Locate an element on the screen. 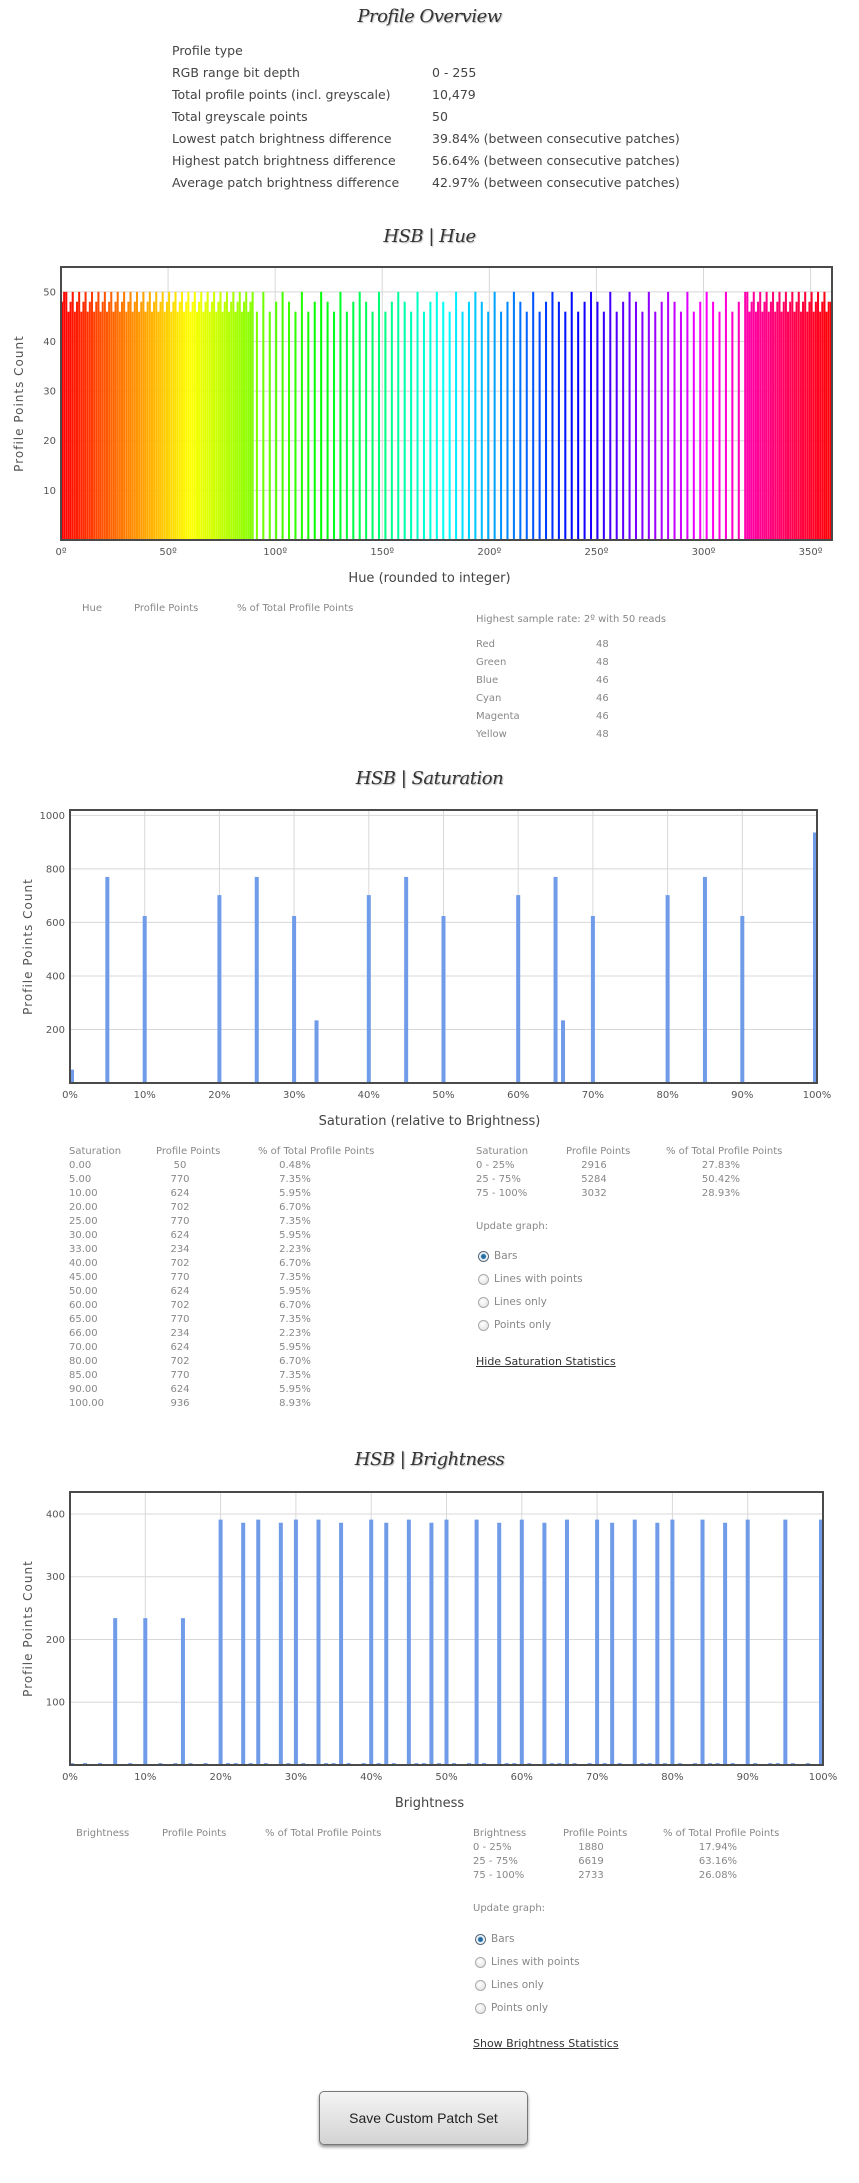 This screenshot has height=2183, width=859. brightness-range-cell: 0 - 25% is located at coordinates (492, 1847).